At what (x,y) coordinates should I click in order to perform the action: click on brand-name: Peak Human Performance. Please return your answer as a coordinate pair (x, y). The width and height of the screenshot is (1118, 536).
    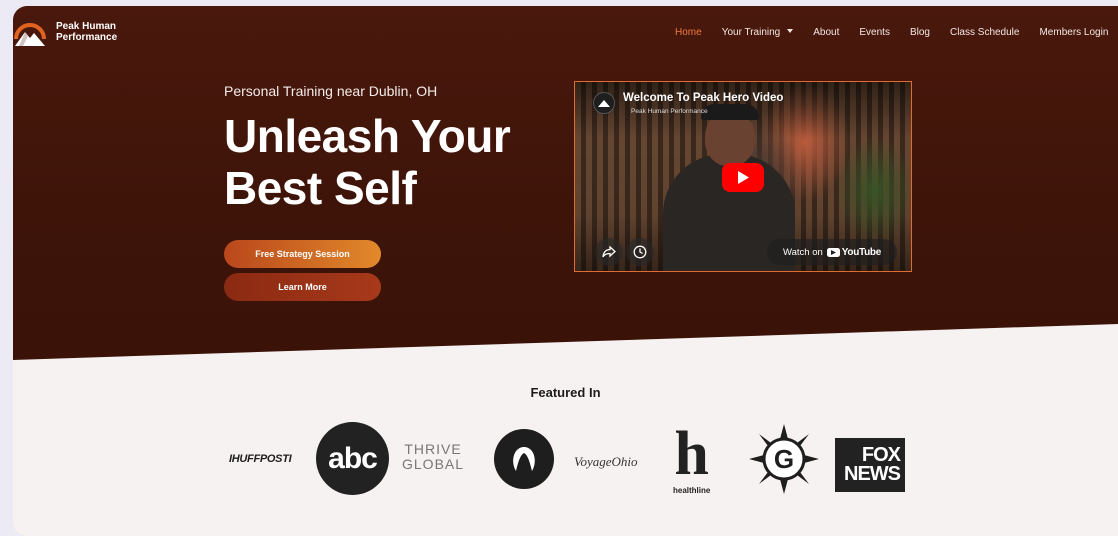
    Looking at the image, I should click on (86, 32).